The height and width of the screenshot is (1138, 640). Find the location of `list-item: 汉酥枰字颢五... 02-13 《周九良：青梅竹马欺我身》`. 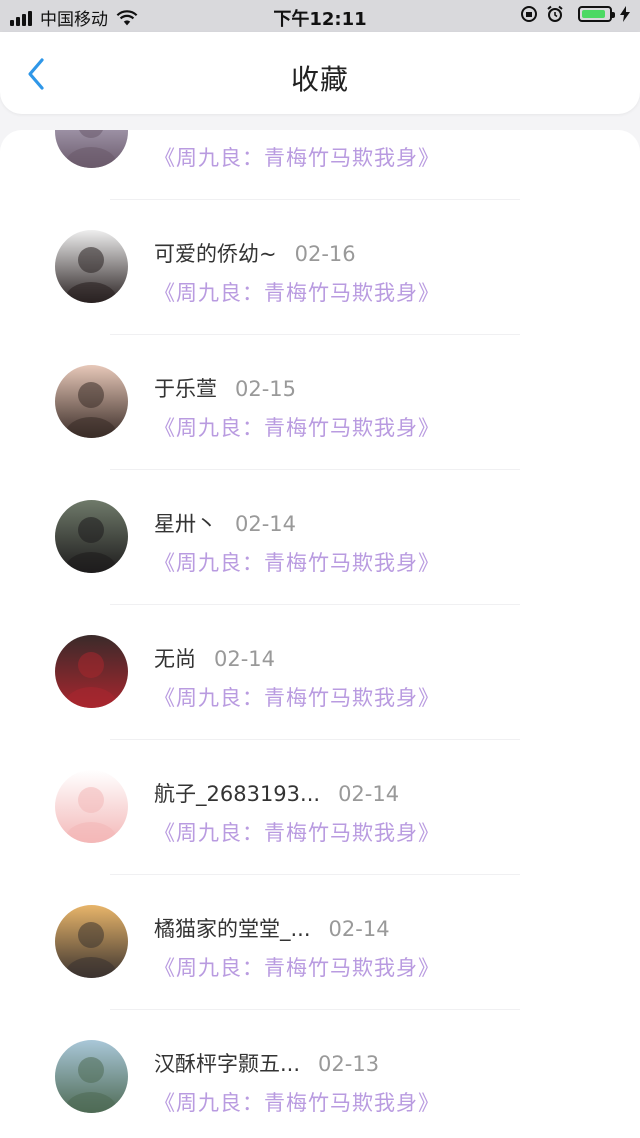

list-item: 汉酥枰字颢五... 02-13 《周九良：青梅竹马欺我身》 is located at coordinates (320, 1074).